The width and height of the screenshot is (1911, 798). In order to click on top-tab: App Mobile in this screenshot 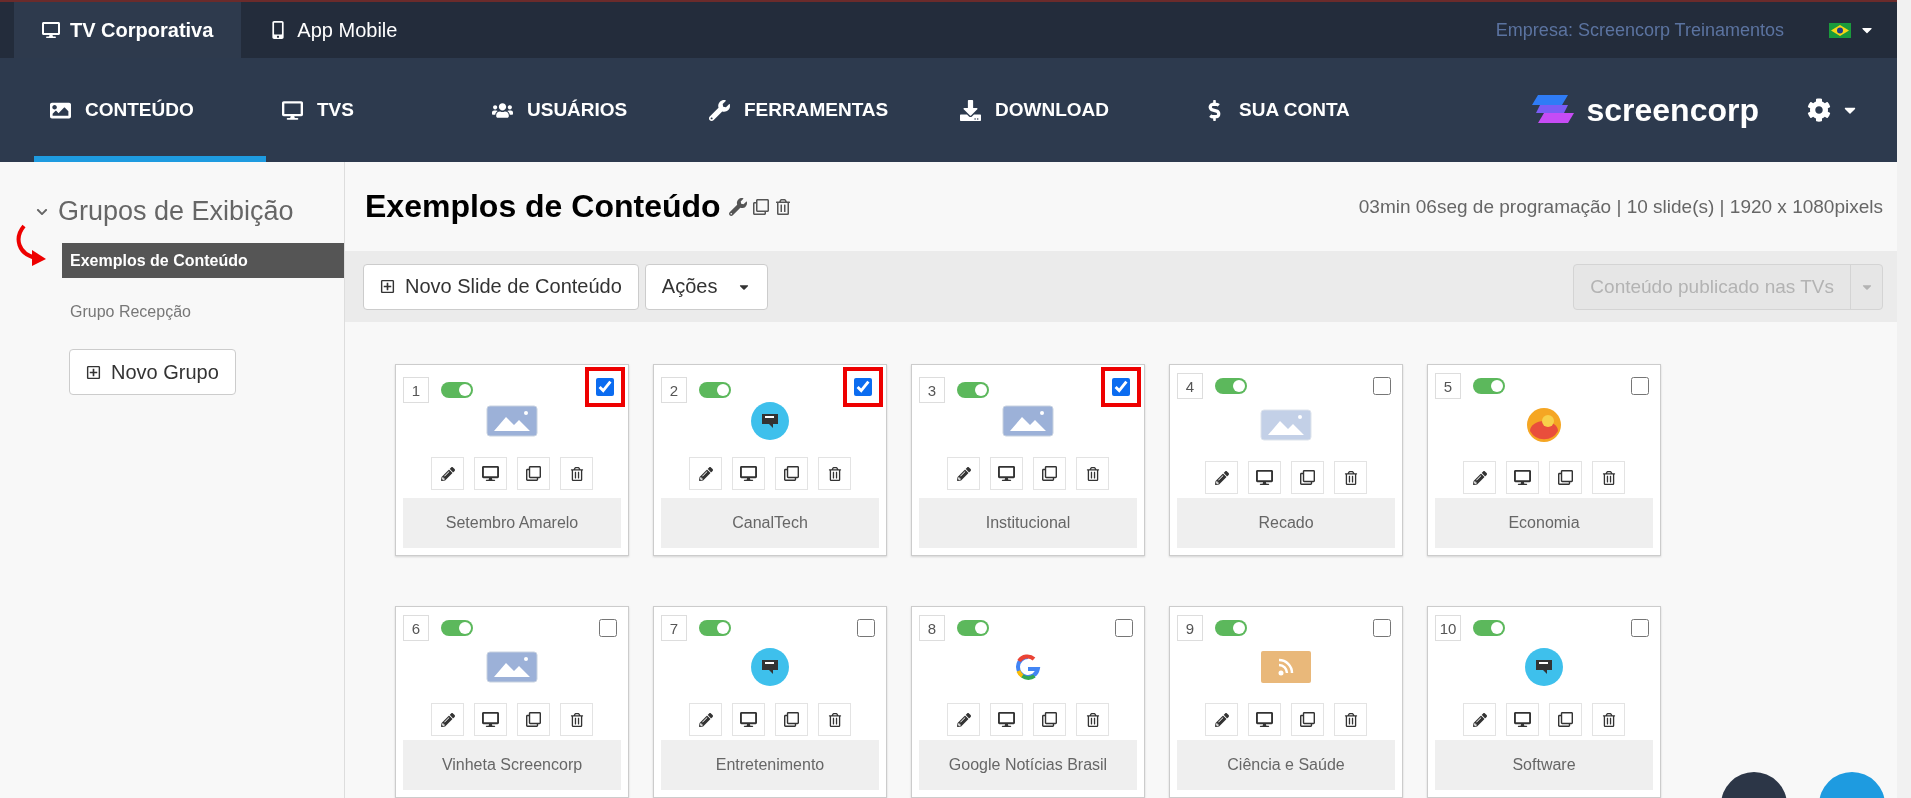, I will do `click(333, 30)`.